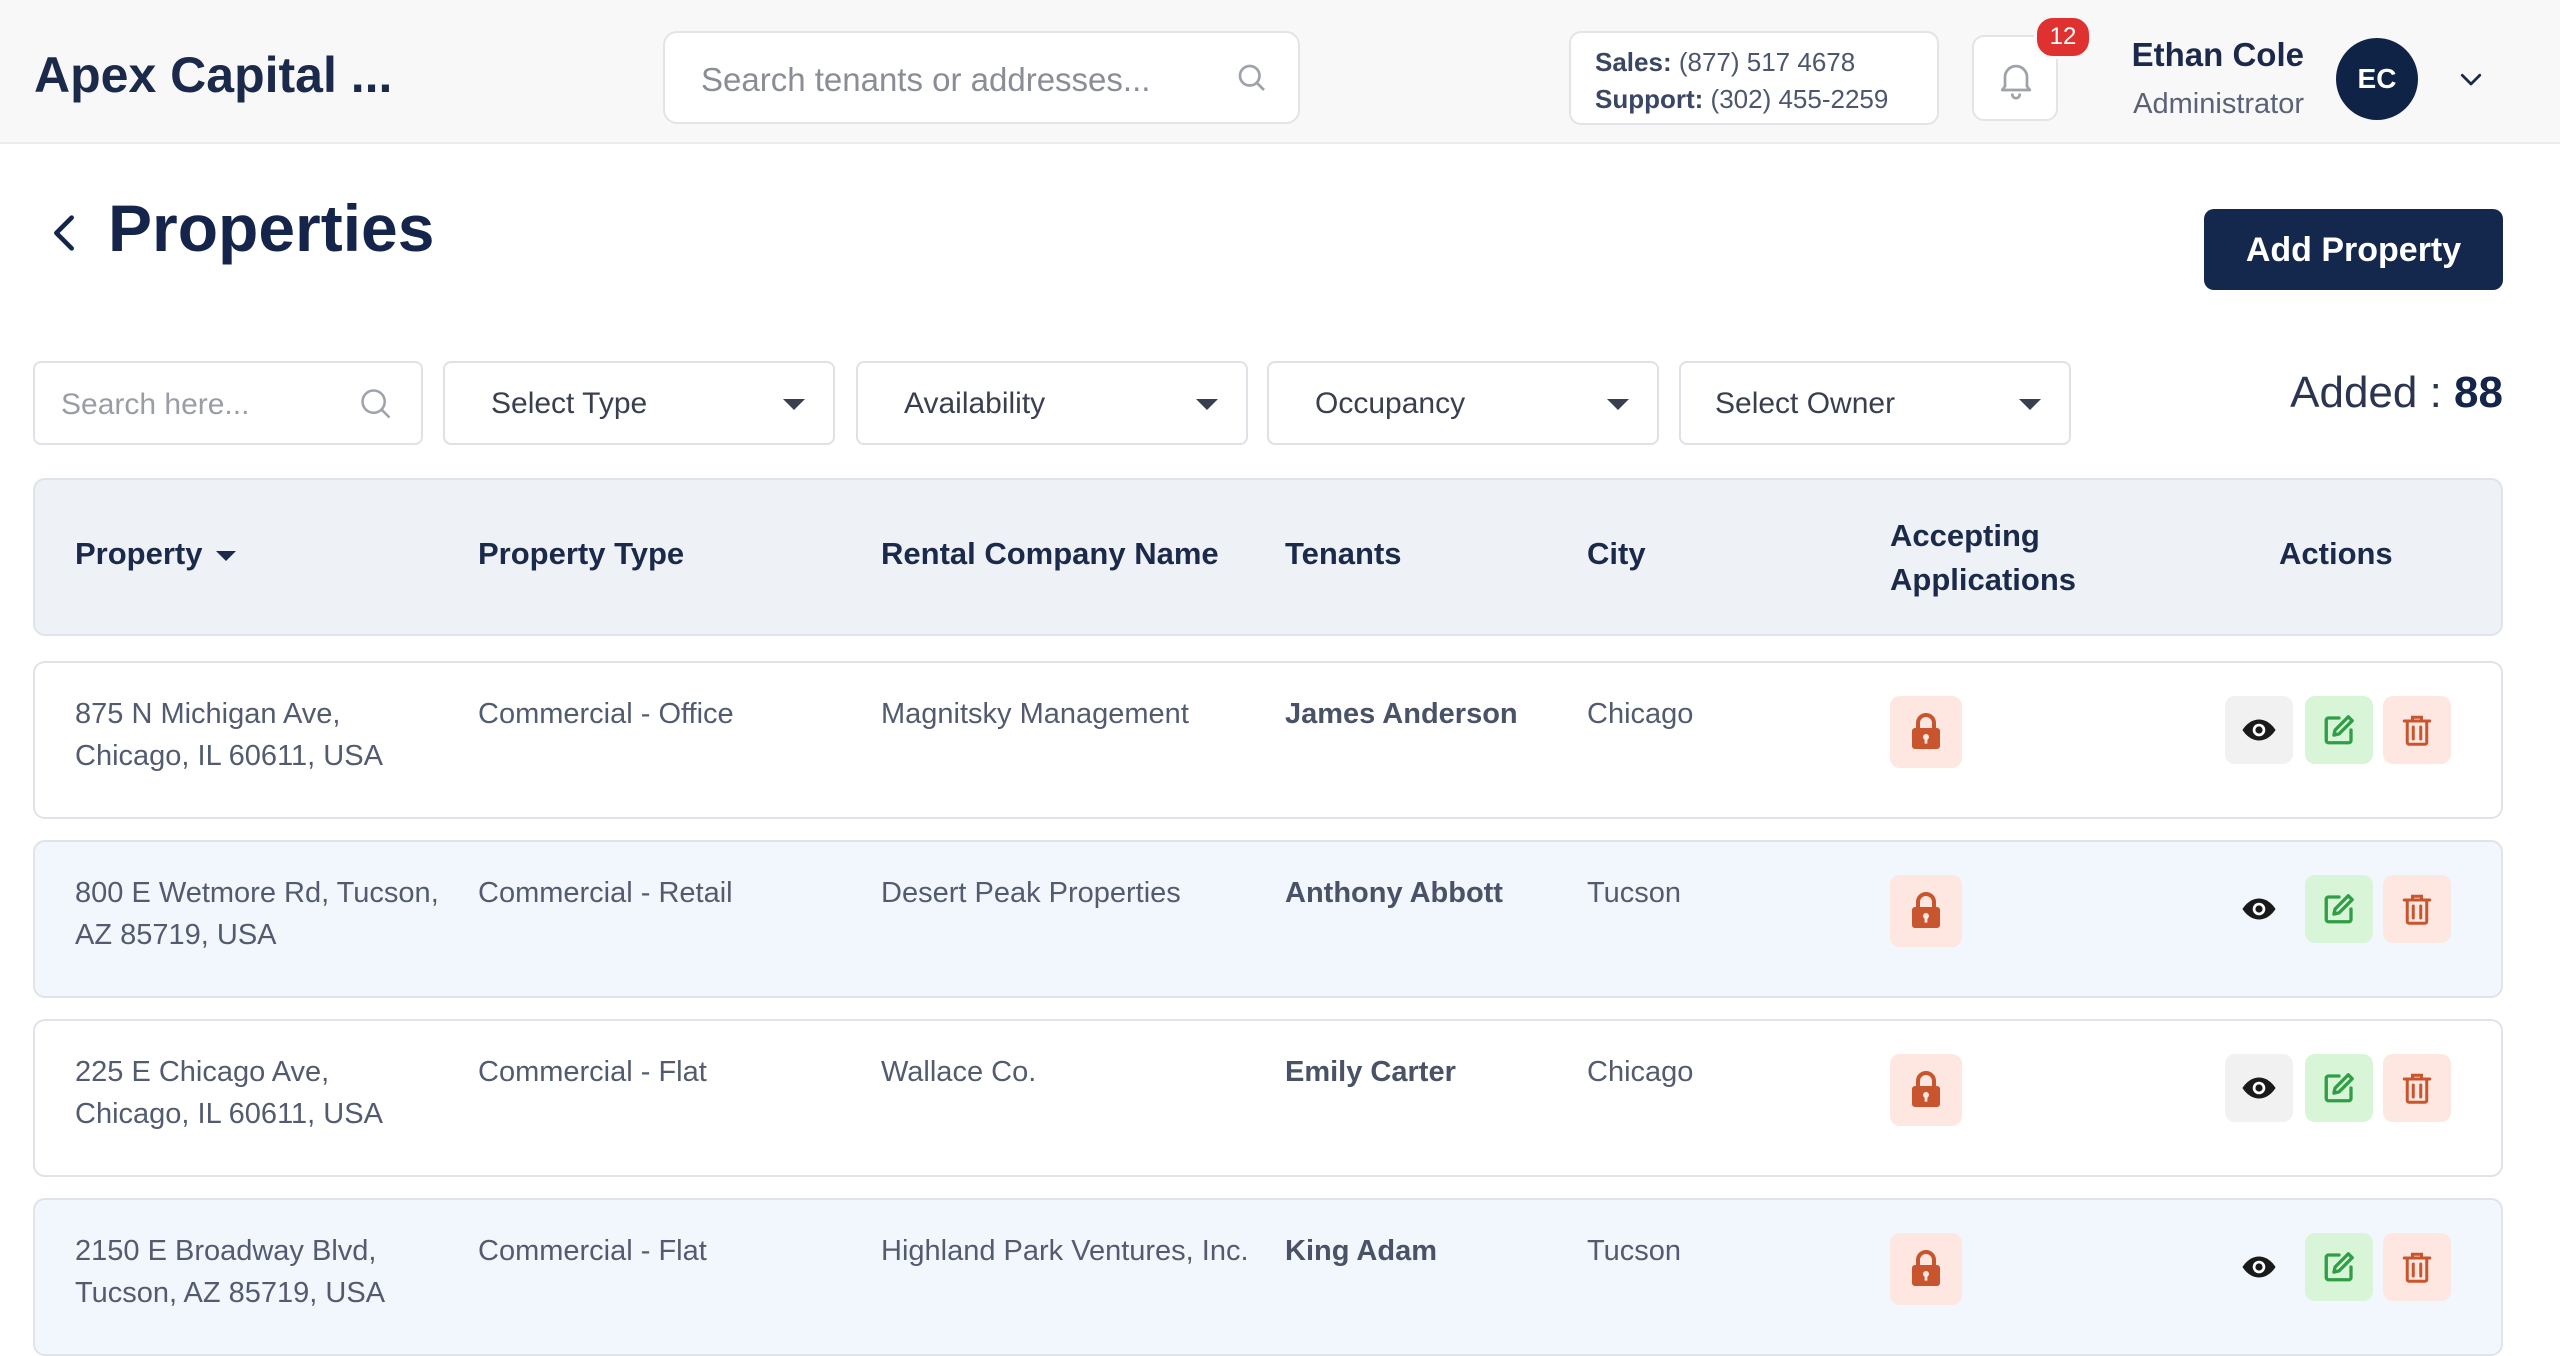 This screenshot has width=2560, height=1356. What do you see at coordinates (592, 1251) in the screenshot?
I see `property-type: Commercial - Flat` at bounding box center [592, 1251].